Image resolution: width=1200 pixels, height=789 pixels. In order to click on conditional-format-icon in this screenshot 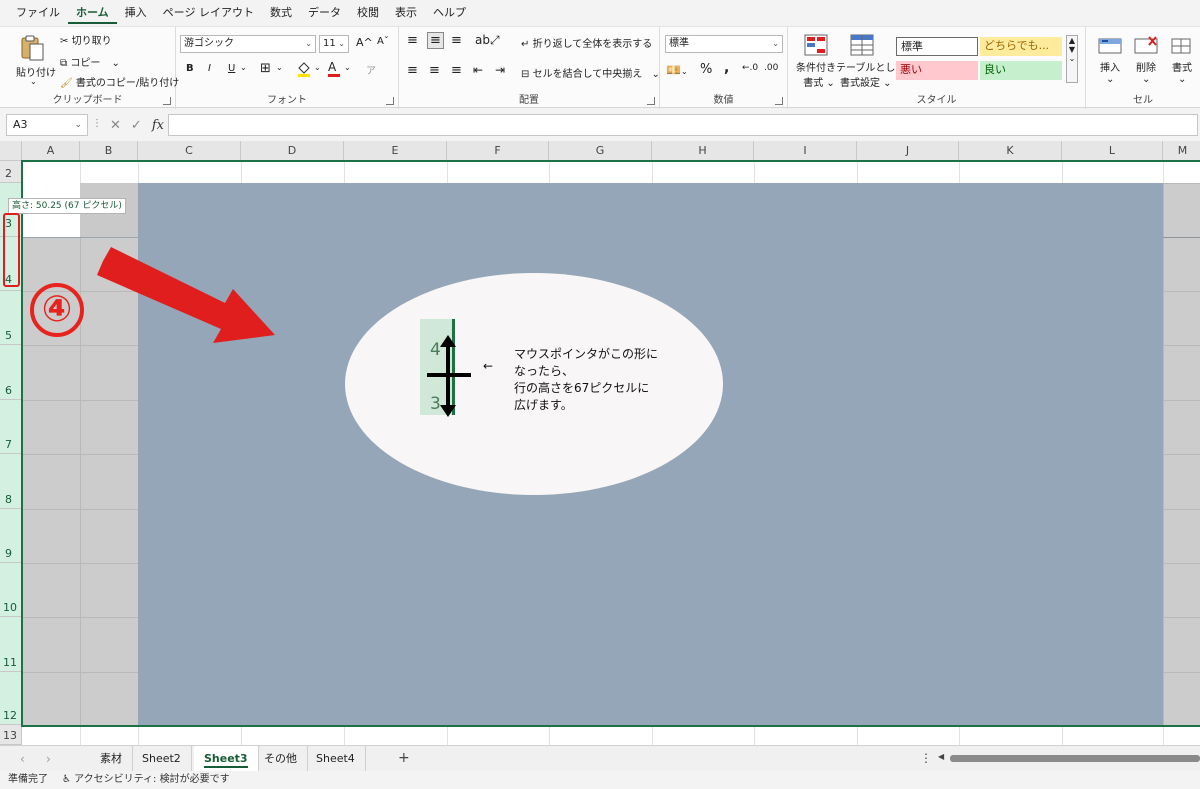, I will do `click(816, 45)`.